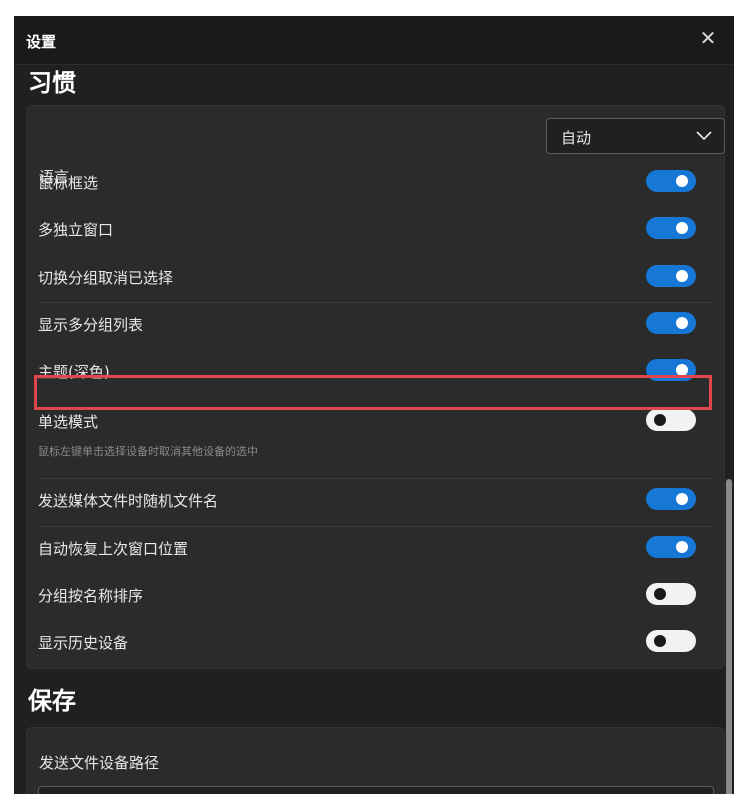  I want to click on toggle-switch-single-select-mode, so click(671, 420).